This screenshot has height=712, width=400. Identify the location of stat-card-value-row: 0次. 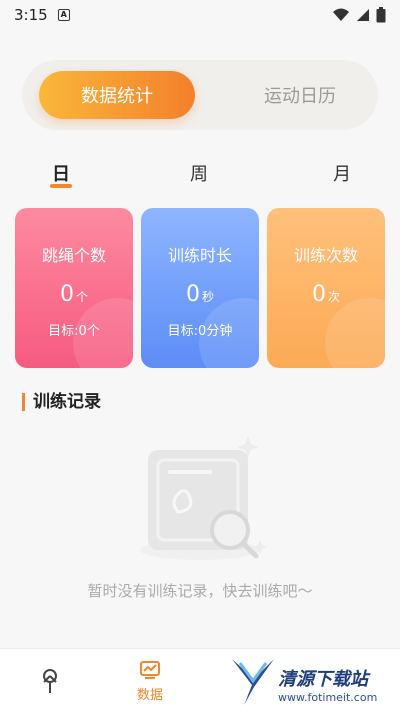
(326, 294).